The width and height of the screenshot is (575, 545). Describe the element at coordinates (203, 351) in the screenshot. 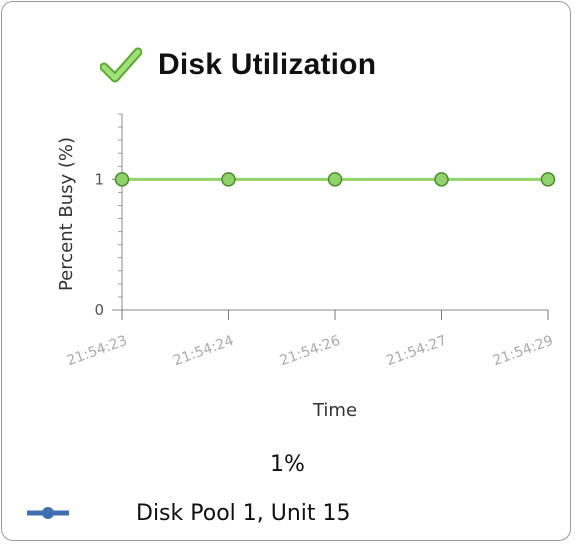

I see `x-tick-label: 21:54:24` at that location.